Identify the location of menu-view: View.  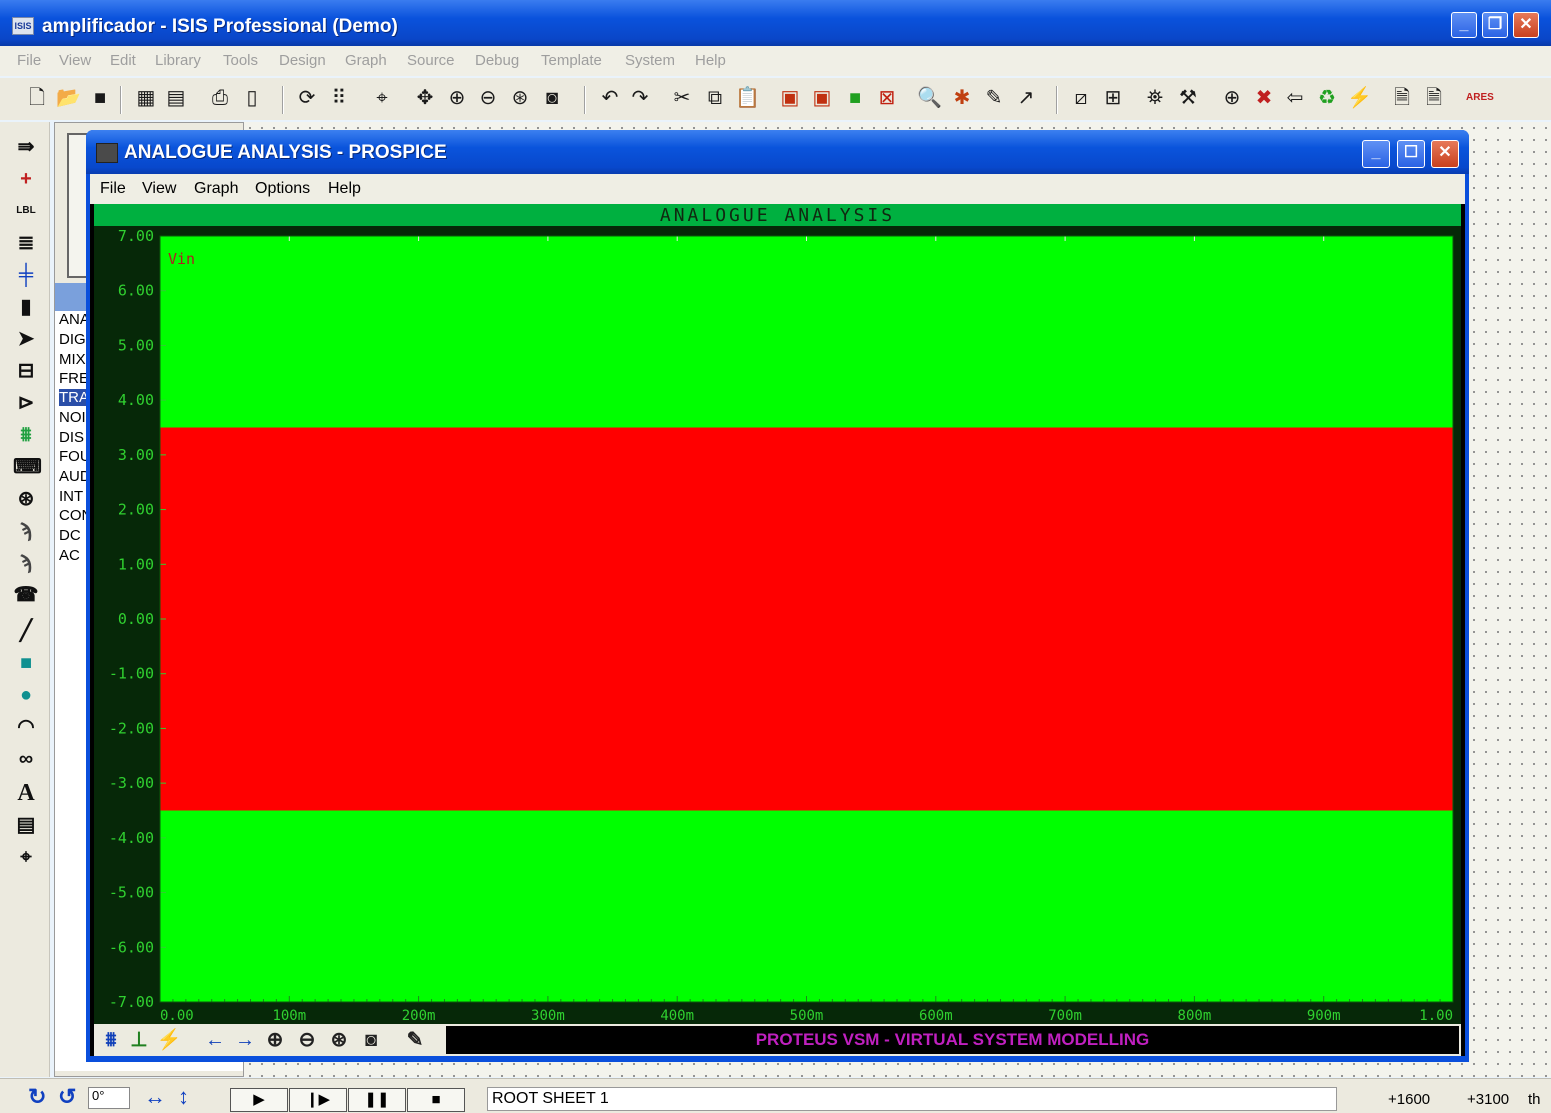
(75, 60).